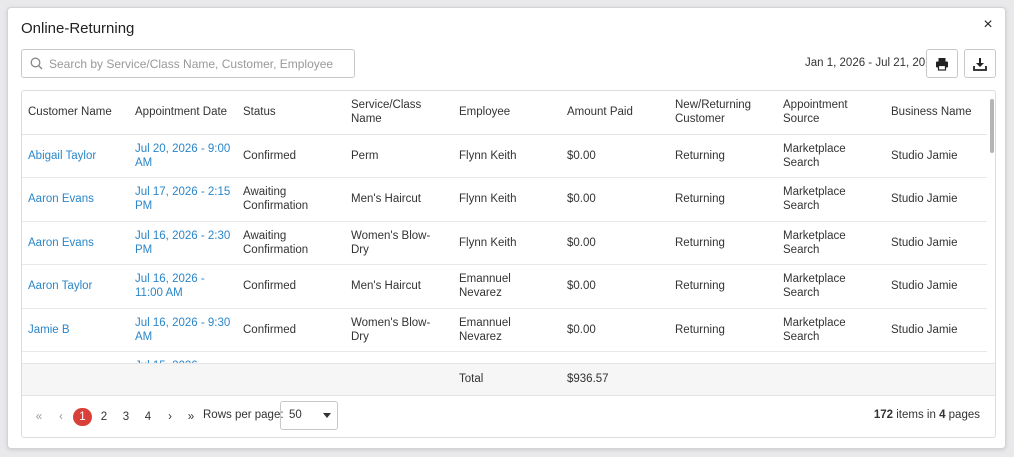 This screenshot has height=457, width=1014. I want to click on pages-text: pages, so click(962, 415).